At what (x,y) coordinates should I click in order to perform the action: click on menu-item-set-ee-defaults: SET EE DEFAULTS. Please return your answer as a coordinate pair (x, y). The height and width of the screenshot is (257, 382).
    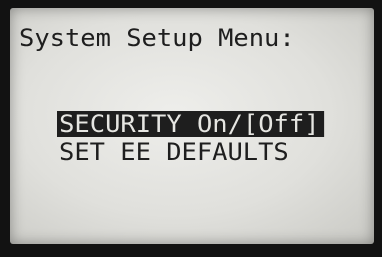
    Looking at the image, I should click on (174, 152).